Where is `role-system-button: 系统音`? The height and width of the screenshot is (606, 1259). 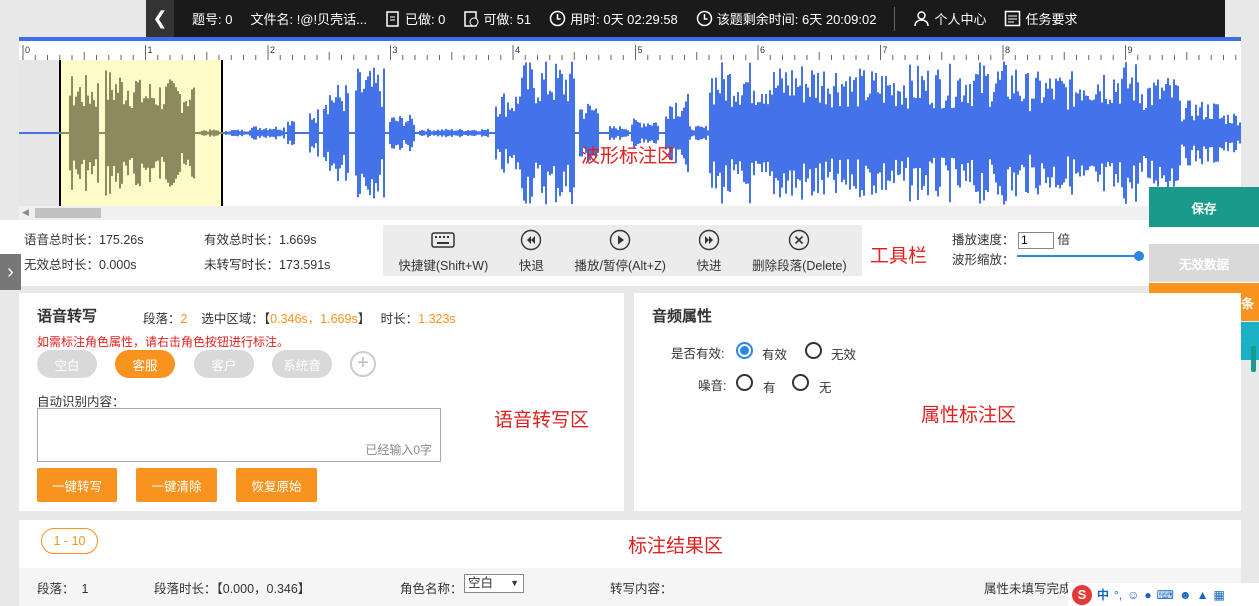 role-system-button: 系统音 is located at coordinates (302, 364).